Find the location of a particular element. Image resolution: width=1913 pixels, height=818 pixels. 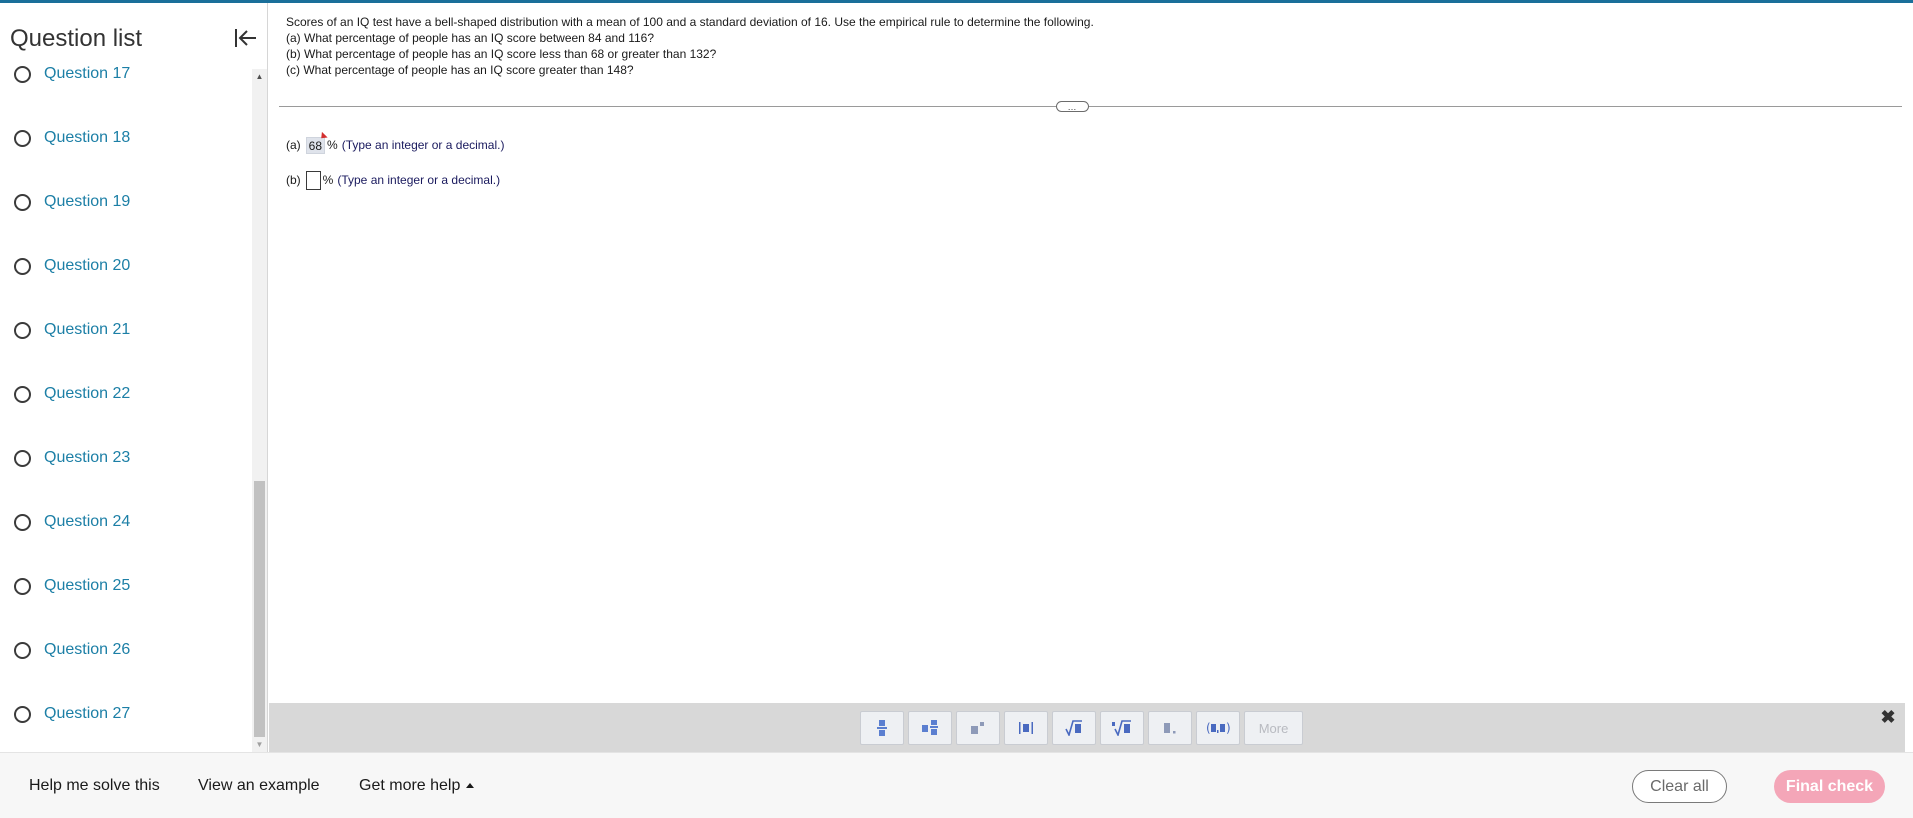

get-more-help-label: Get more help is located at coordinates (410, 785).